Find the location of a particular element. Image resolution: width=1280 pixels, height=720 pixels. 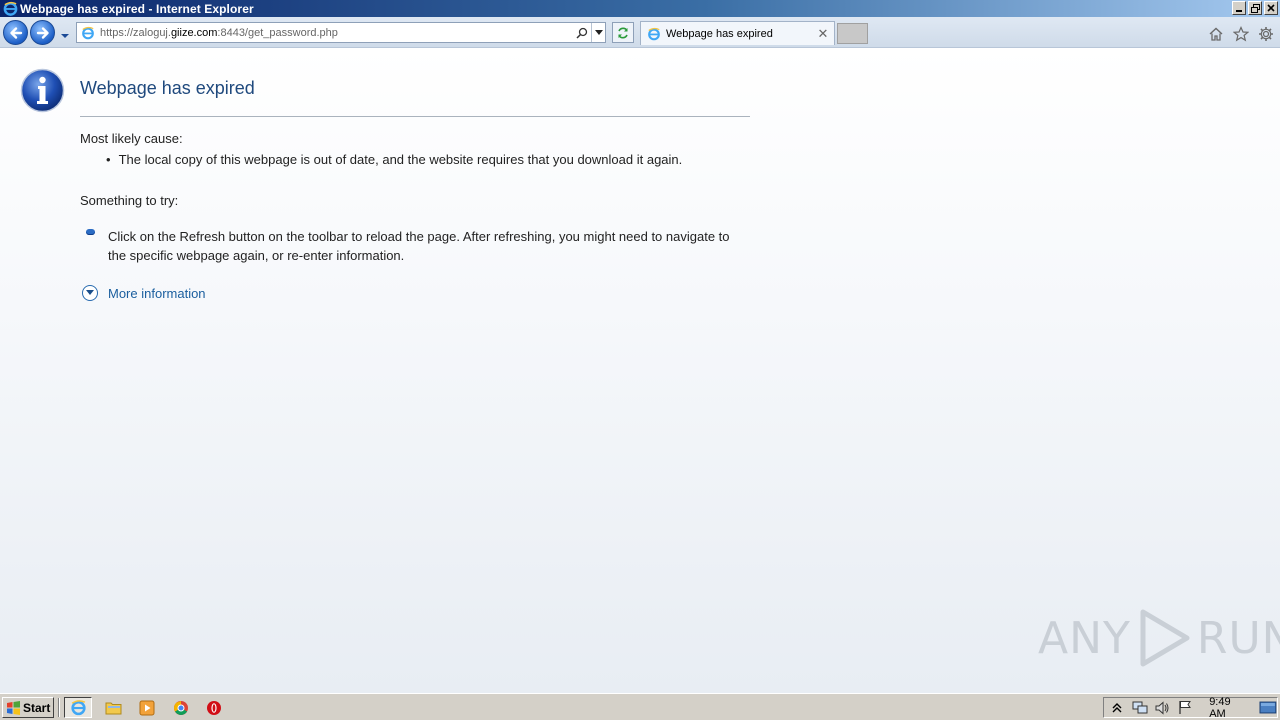

url-host: giize.com is located at coordinates (194, 32).